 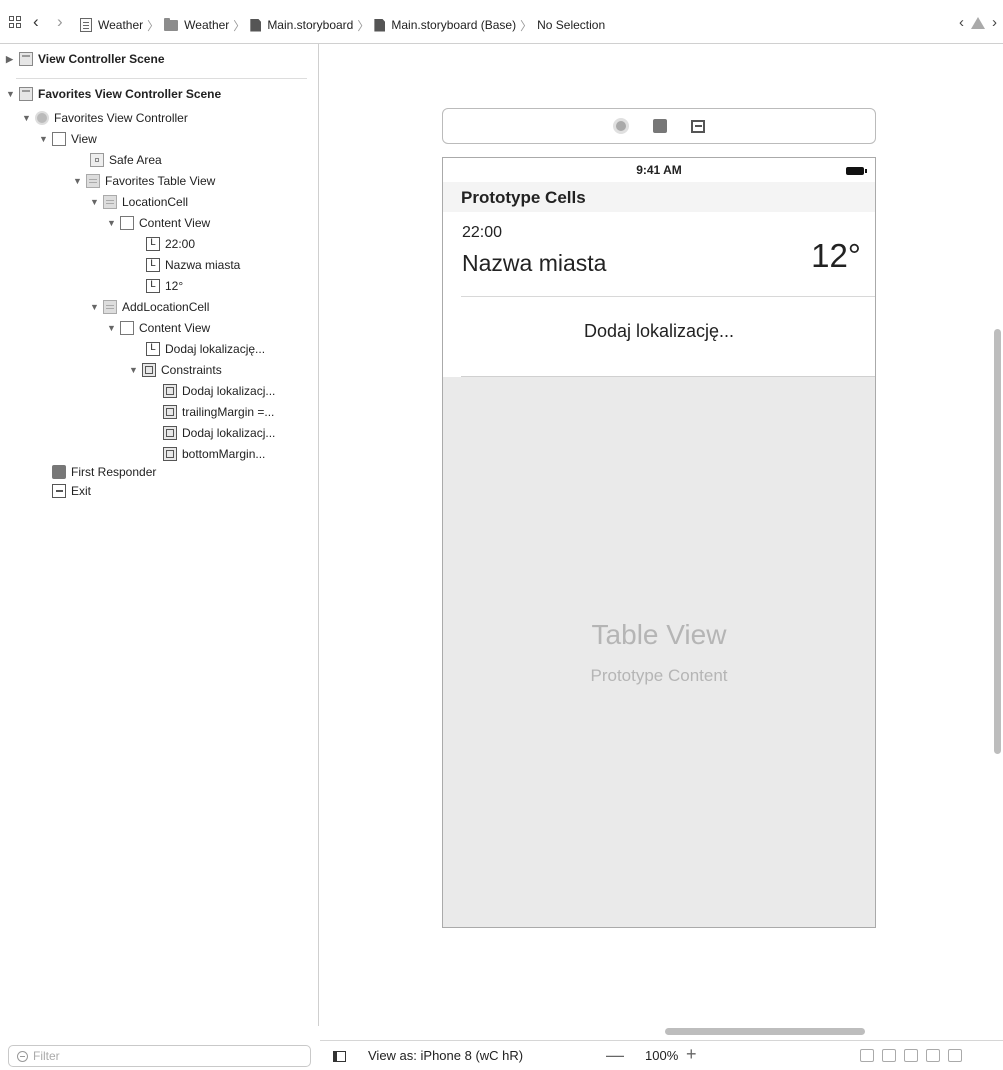 I want to click on scene-dock, so click(x=659, y=126).